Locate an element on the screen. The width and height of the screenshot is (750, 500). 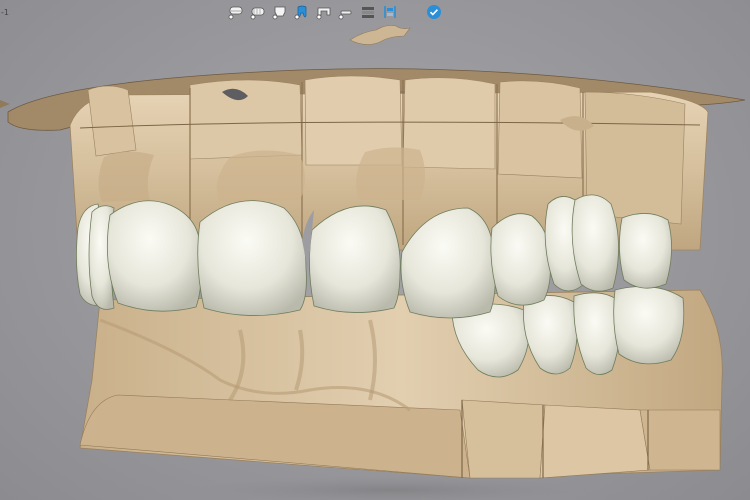
scan-fragment is located at coordinates (380, 35).